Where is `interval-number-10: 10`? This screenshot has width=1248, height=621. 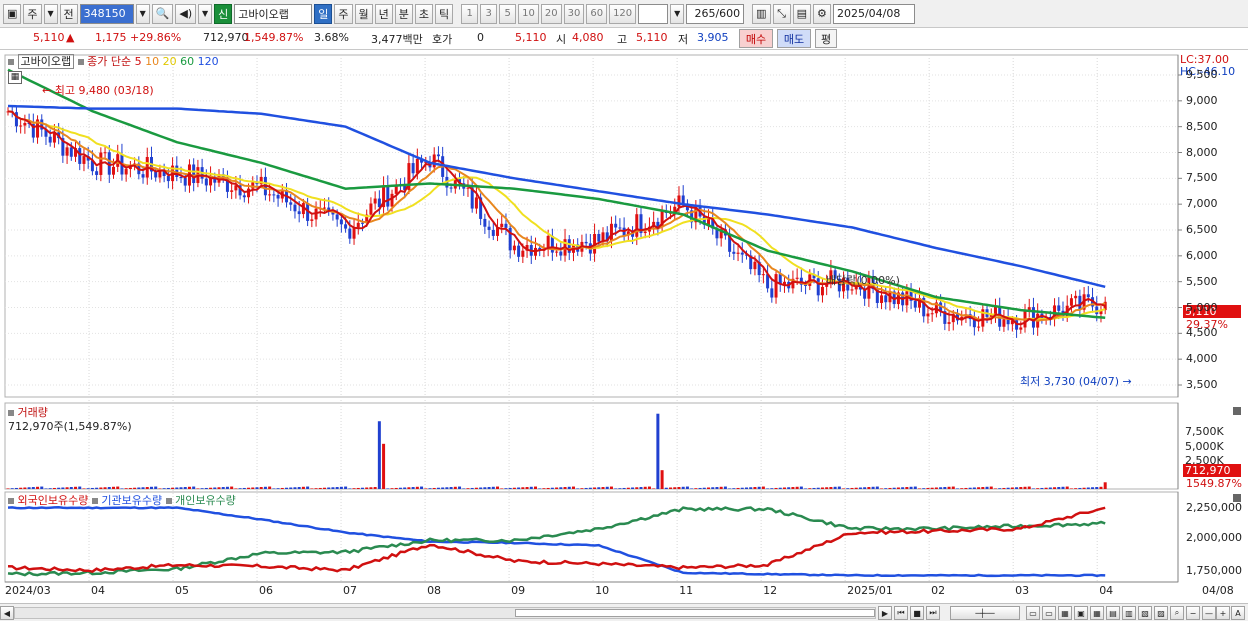
interval-number-10: 10 is located at coordinates (528, 13).